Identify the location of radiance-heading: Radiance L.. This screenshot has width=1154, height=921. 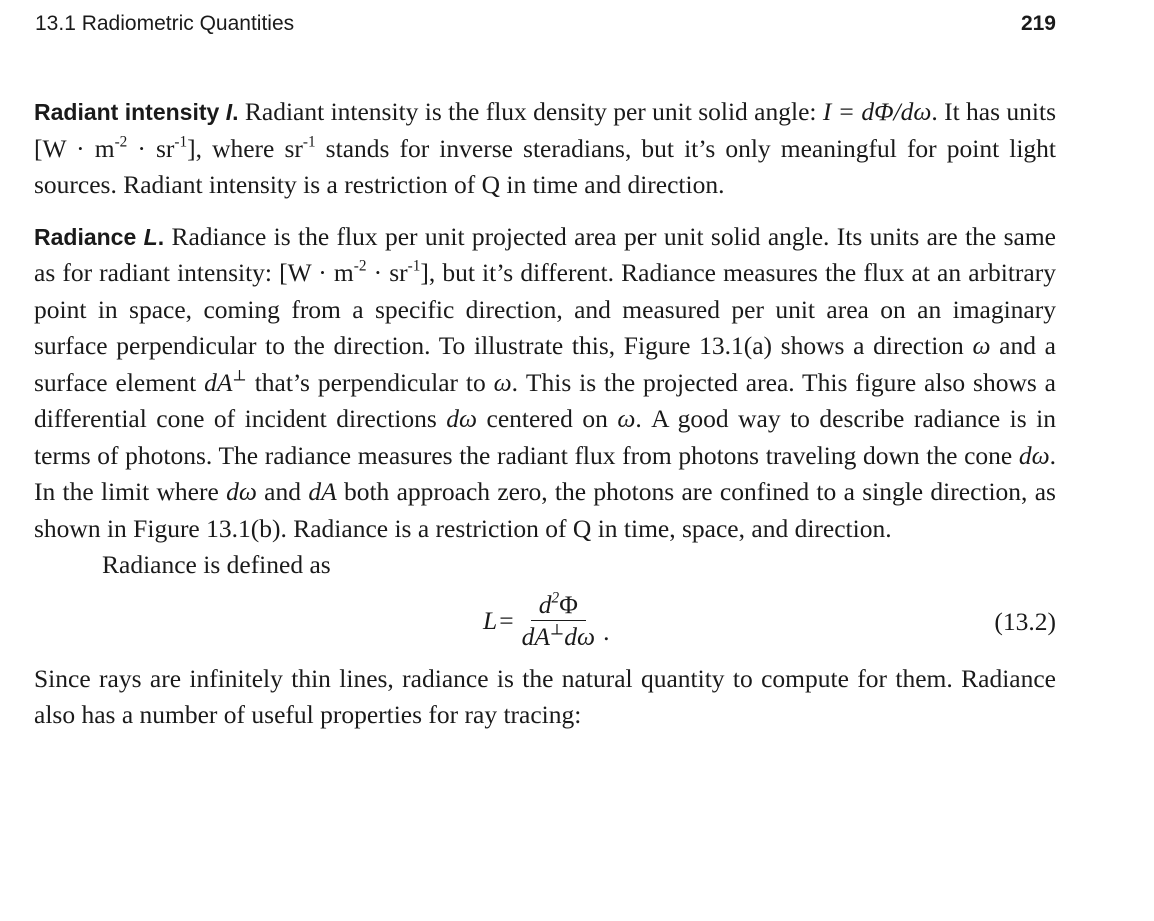
(99, 236).